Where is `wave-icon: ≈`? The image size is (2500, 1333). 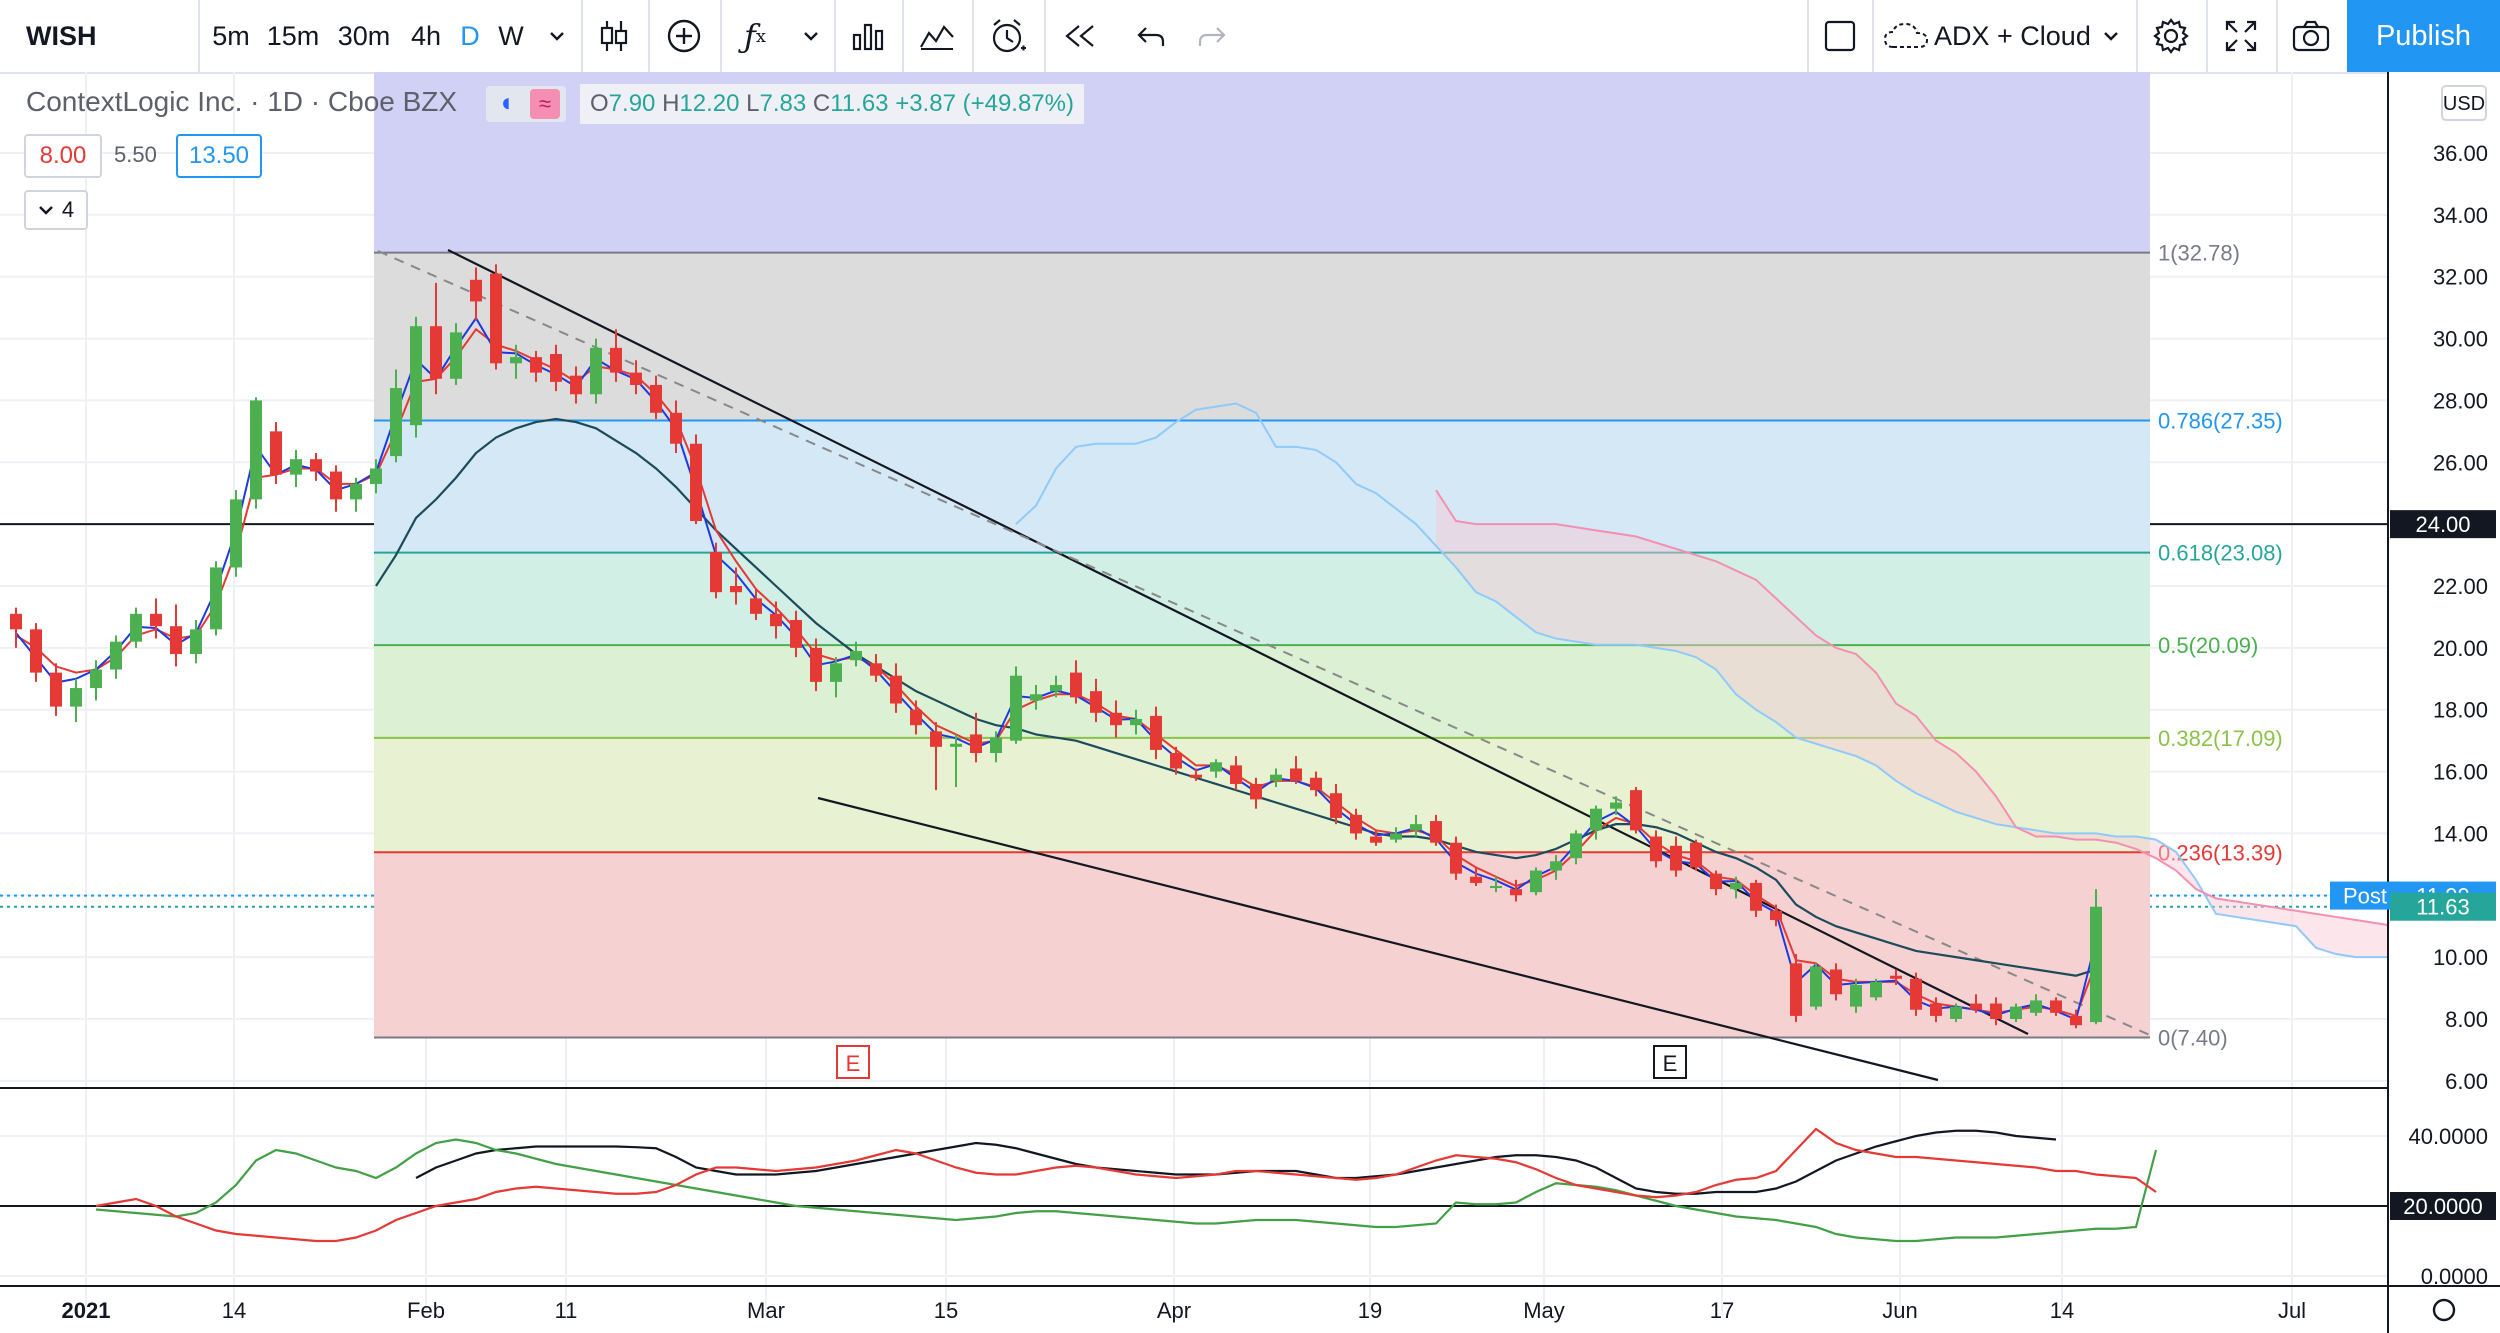
wave-icon: ≈ is located at coordinates (545, 104).